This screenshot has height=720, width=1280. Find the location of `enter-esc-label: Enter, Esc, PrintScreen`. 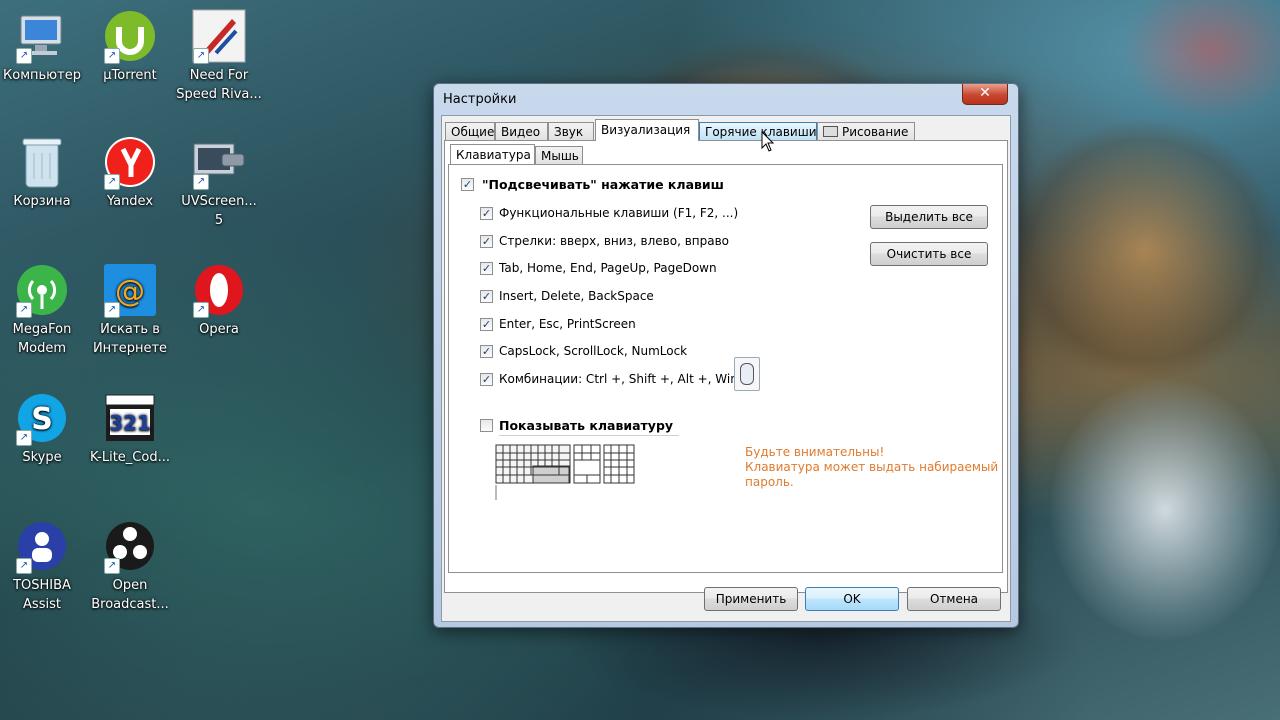

enter-esc-label: Enter, Esc, PrintScreen is located at coordinates (567, 324).